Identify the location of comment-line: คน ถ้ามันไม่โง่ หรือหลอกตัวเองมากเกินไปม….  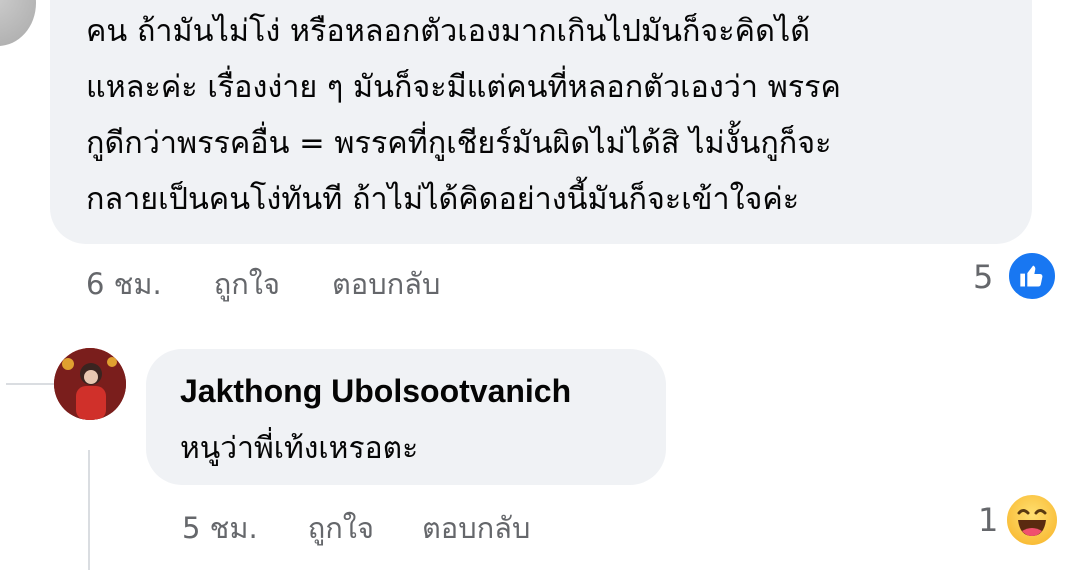
(448, 31).